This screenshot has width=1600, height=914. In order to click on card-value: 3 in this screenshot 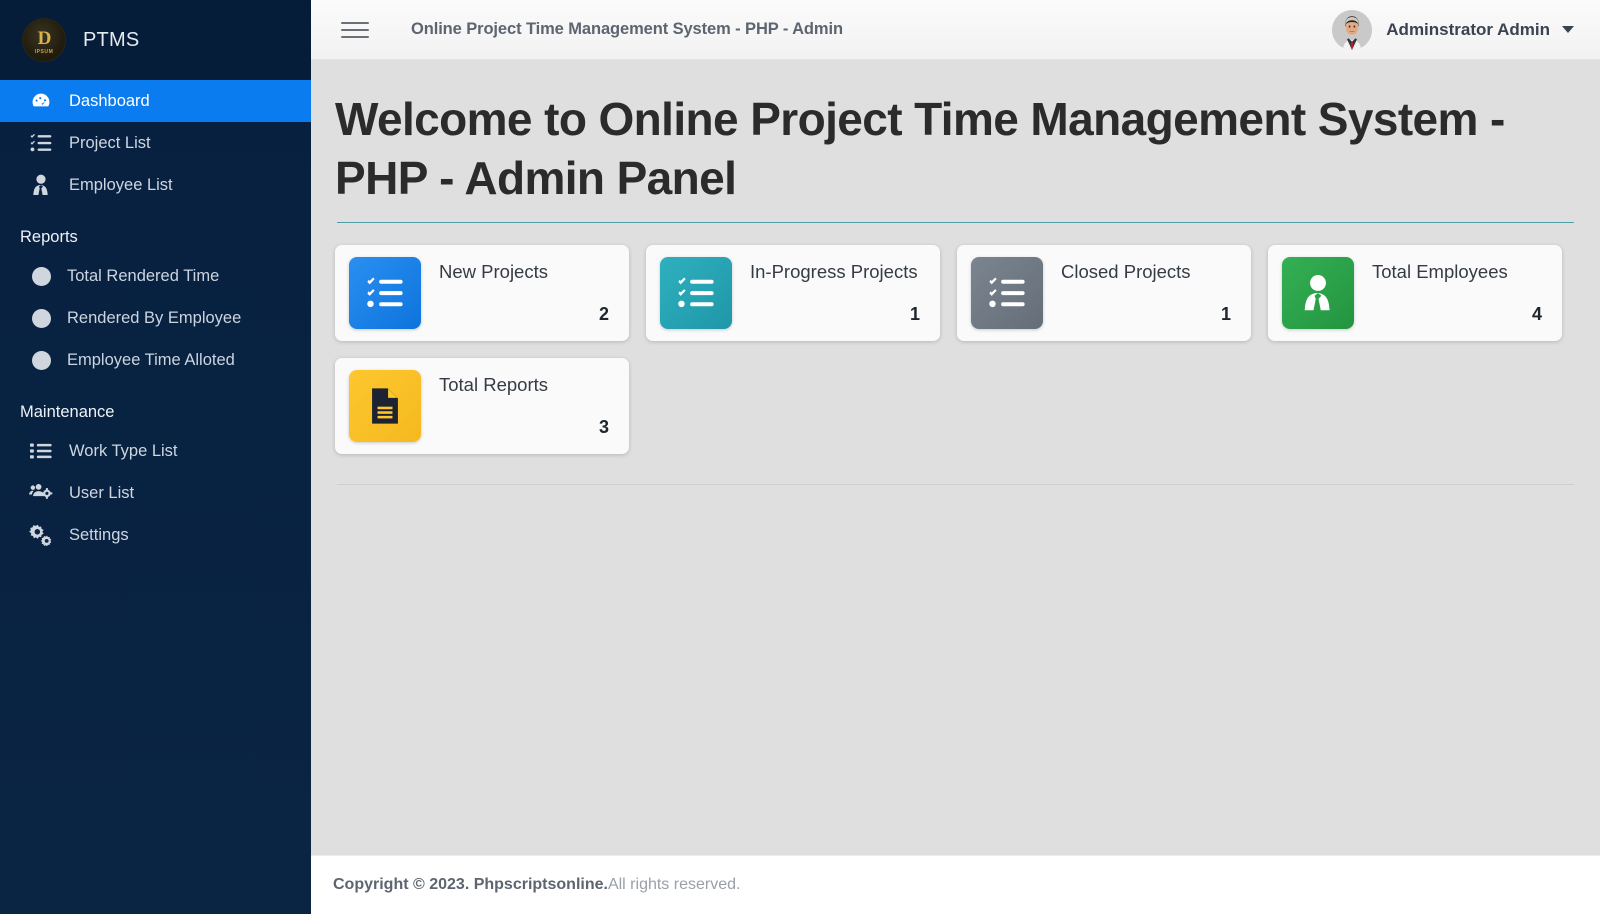, I will do `click(603, 426)`.